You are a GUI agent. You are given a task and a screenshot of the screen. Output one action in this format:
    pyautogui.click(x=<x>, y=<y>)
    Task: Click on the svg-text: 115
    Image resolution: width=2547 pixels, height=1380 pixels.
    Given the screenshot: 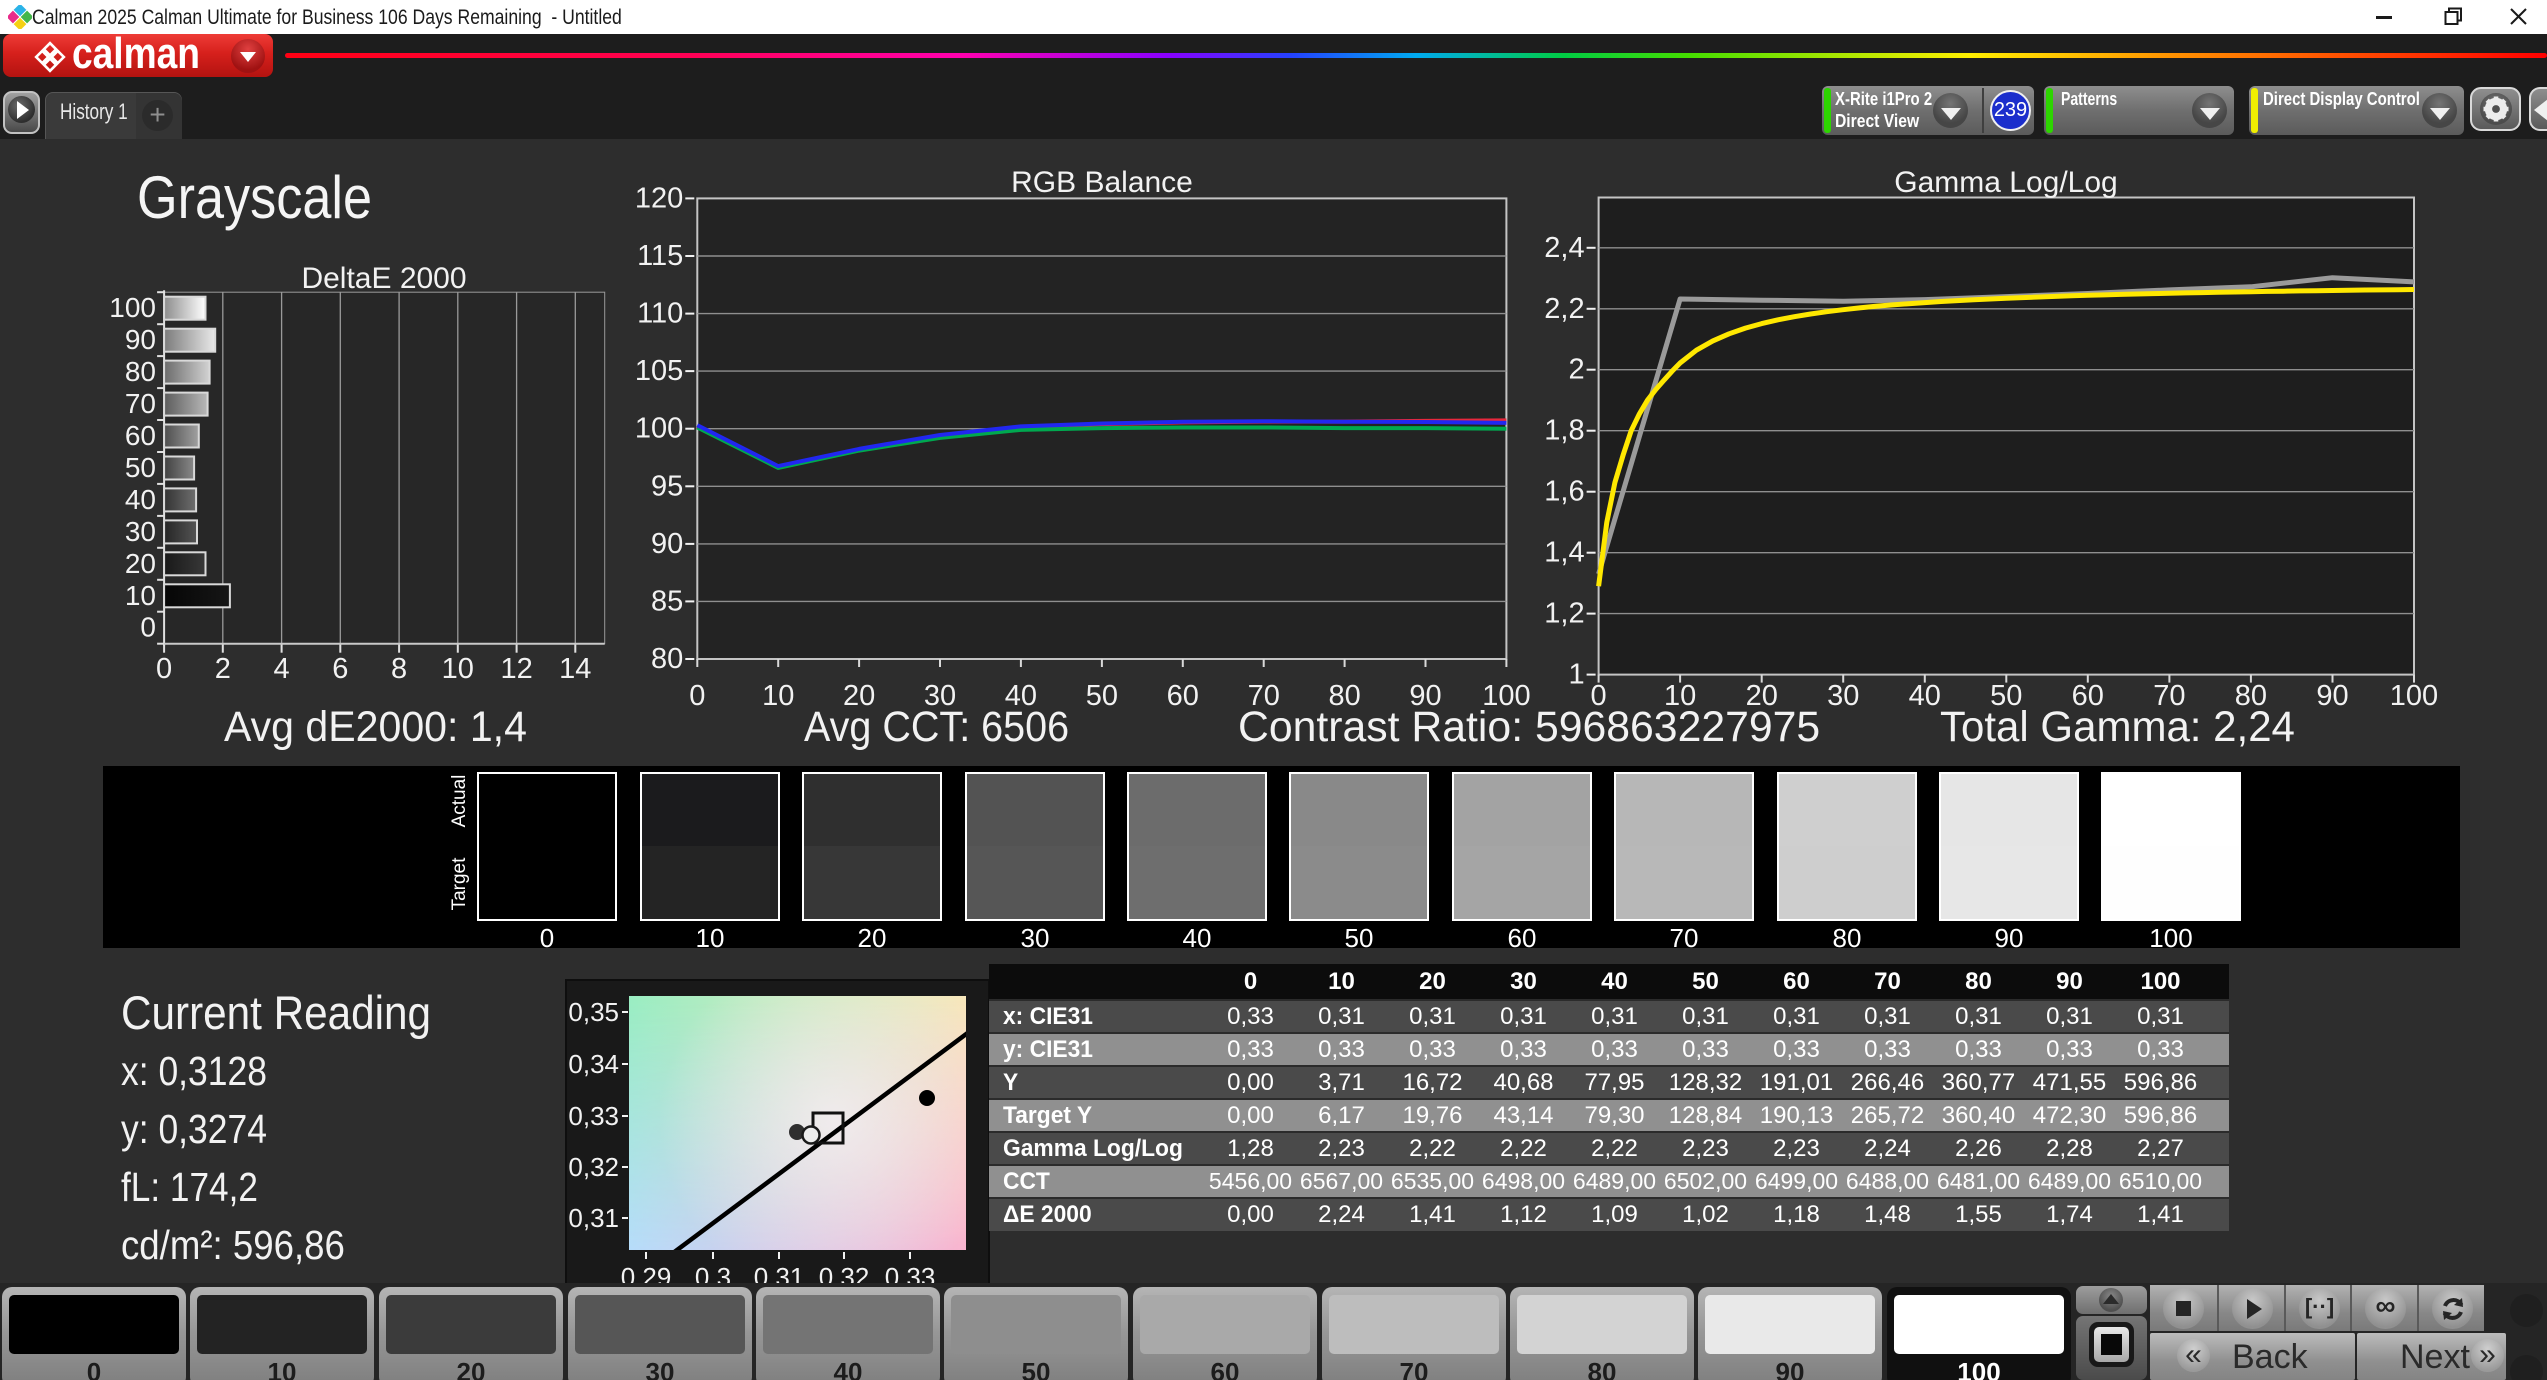 What is the action you would take?
    pyautogui.click(x=660, y=256)
    